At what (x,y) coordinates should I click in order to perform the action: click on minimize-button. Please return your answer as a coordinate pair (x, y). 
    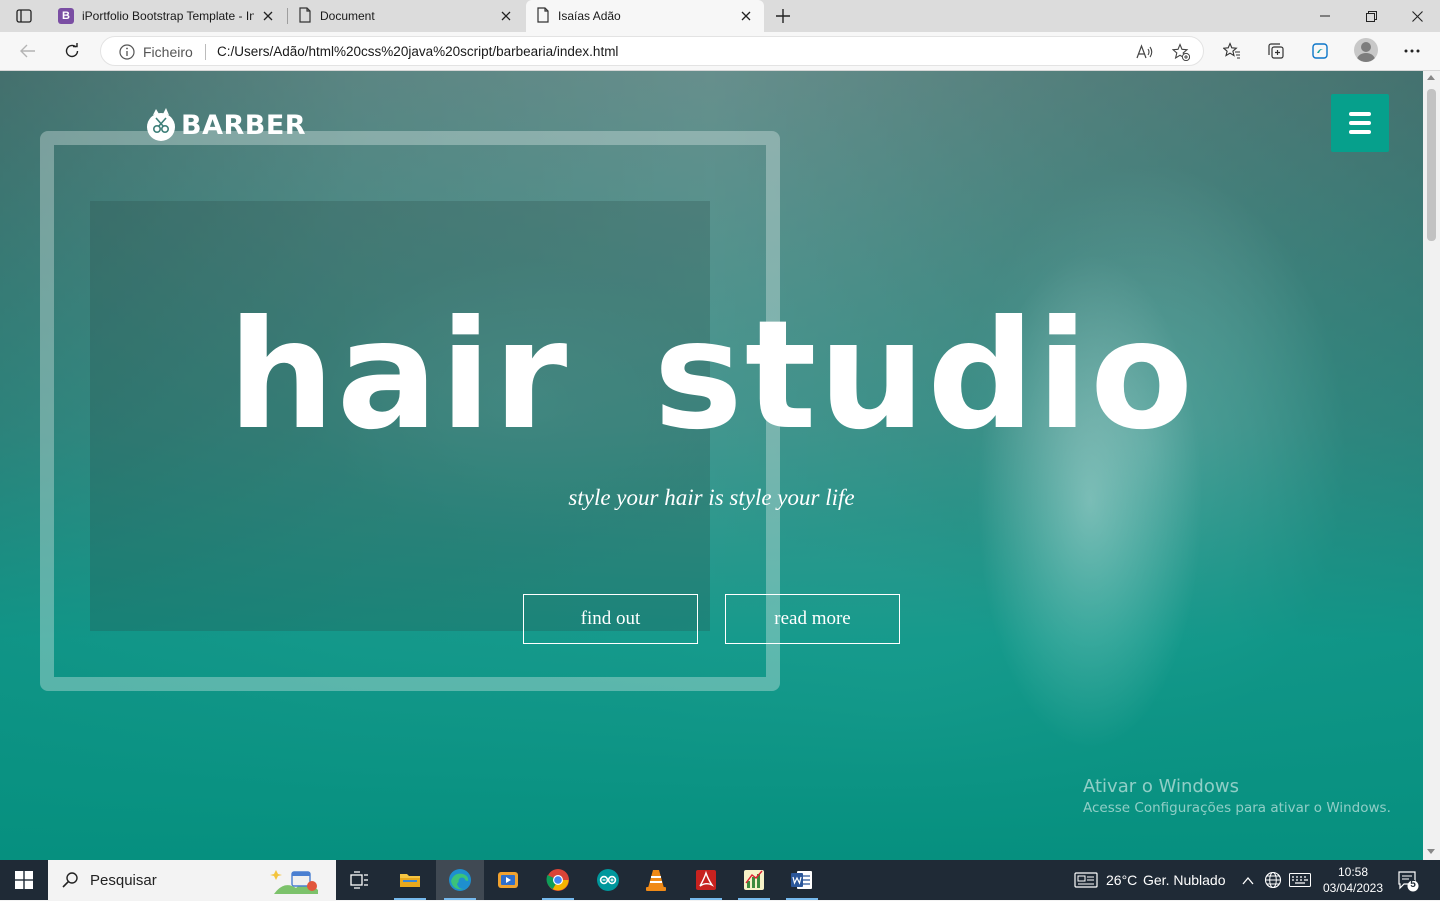
    Looking at the image, I should click on (1325, 16).